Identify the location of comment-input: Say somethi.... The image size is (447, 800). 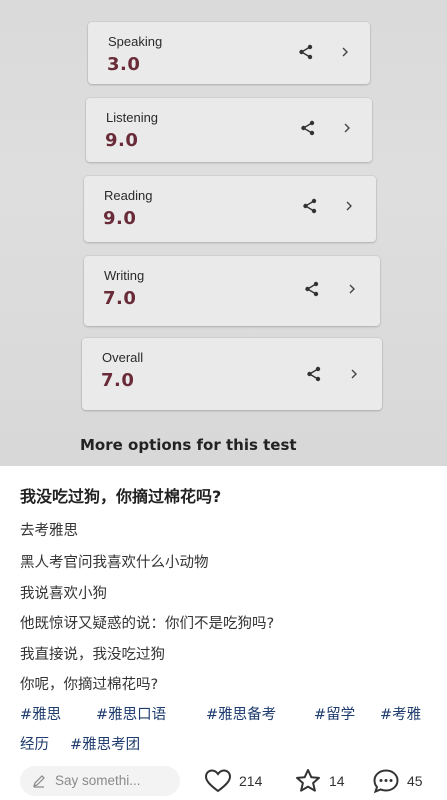
(100, 781).